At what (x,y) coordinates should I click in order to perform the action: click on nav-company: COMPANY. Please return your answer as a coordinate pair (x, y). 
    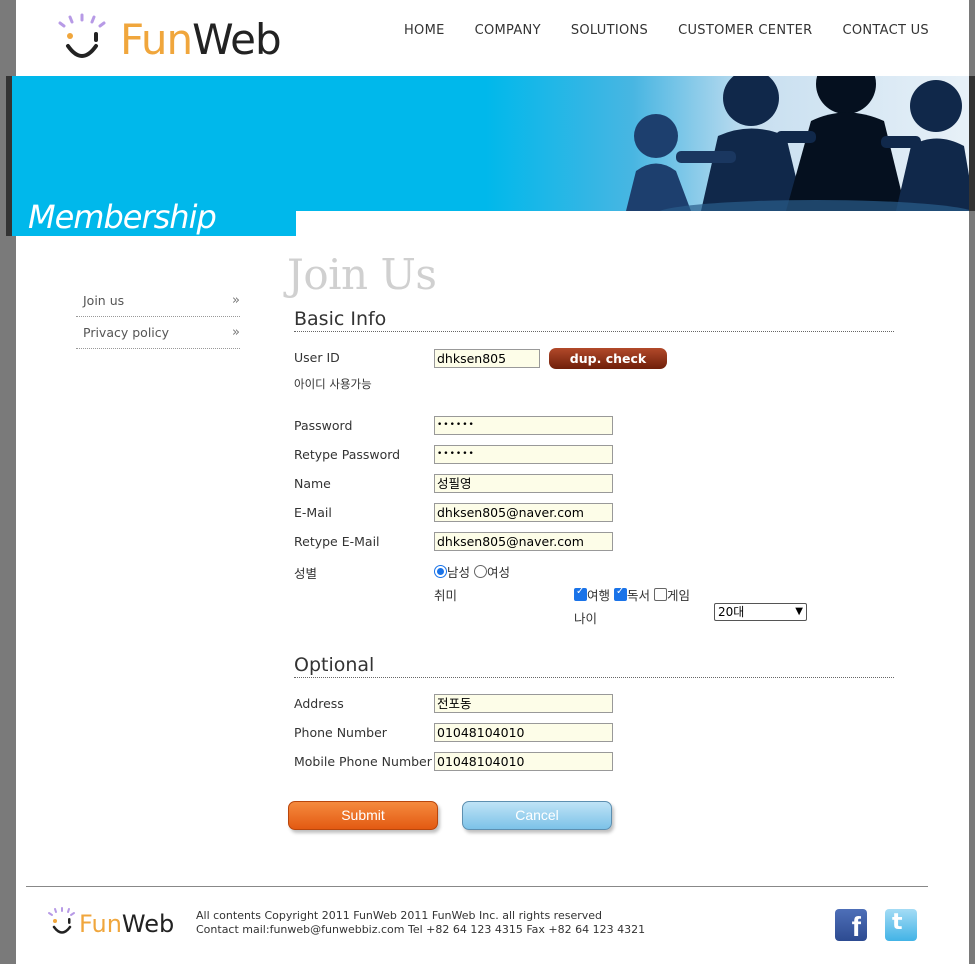
    Looking at the image, I should click on (508, 30).